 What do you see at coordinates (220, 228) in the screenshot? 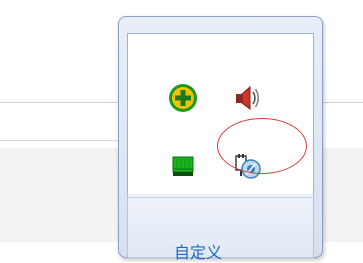
I see `tray-footer: 自定义` at bounding box center [220, 228].